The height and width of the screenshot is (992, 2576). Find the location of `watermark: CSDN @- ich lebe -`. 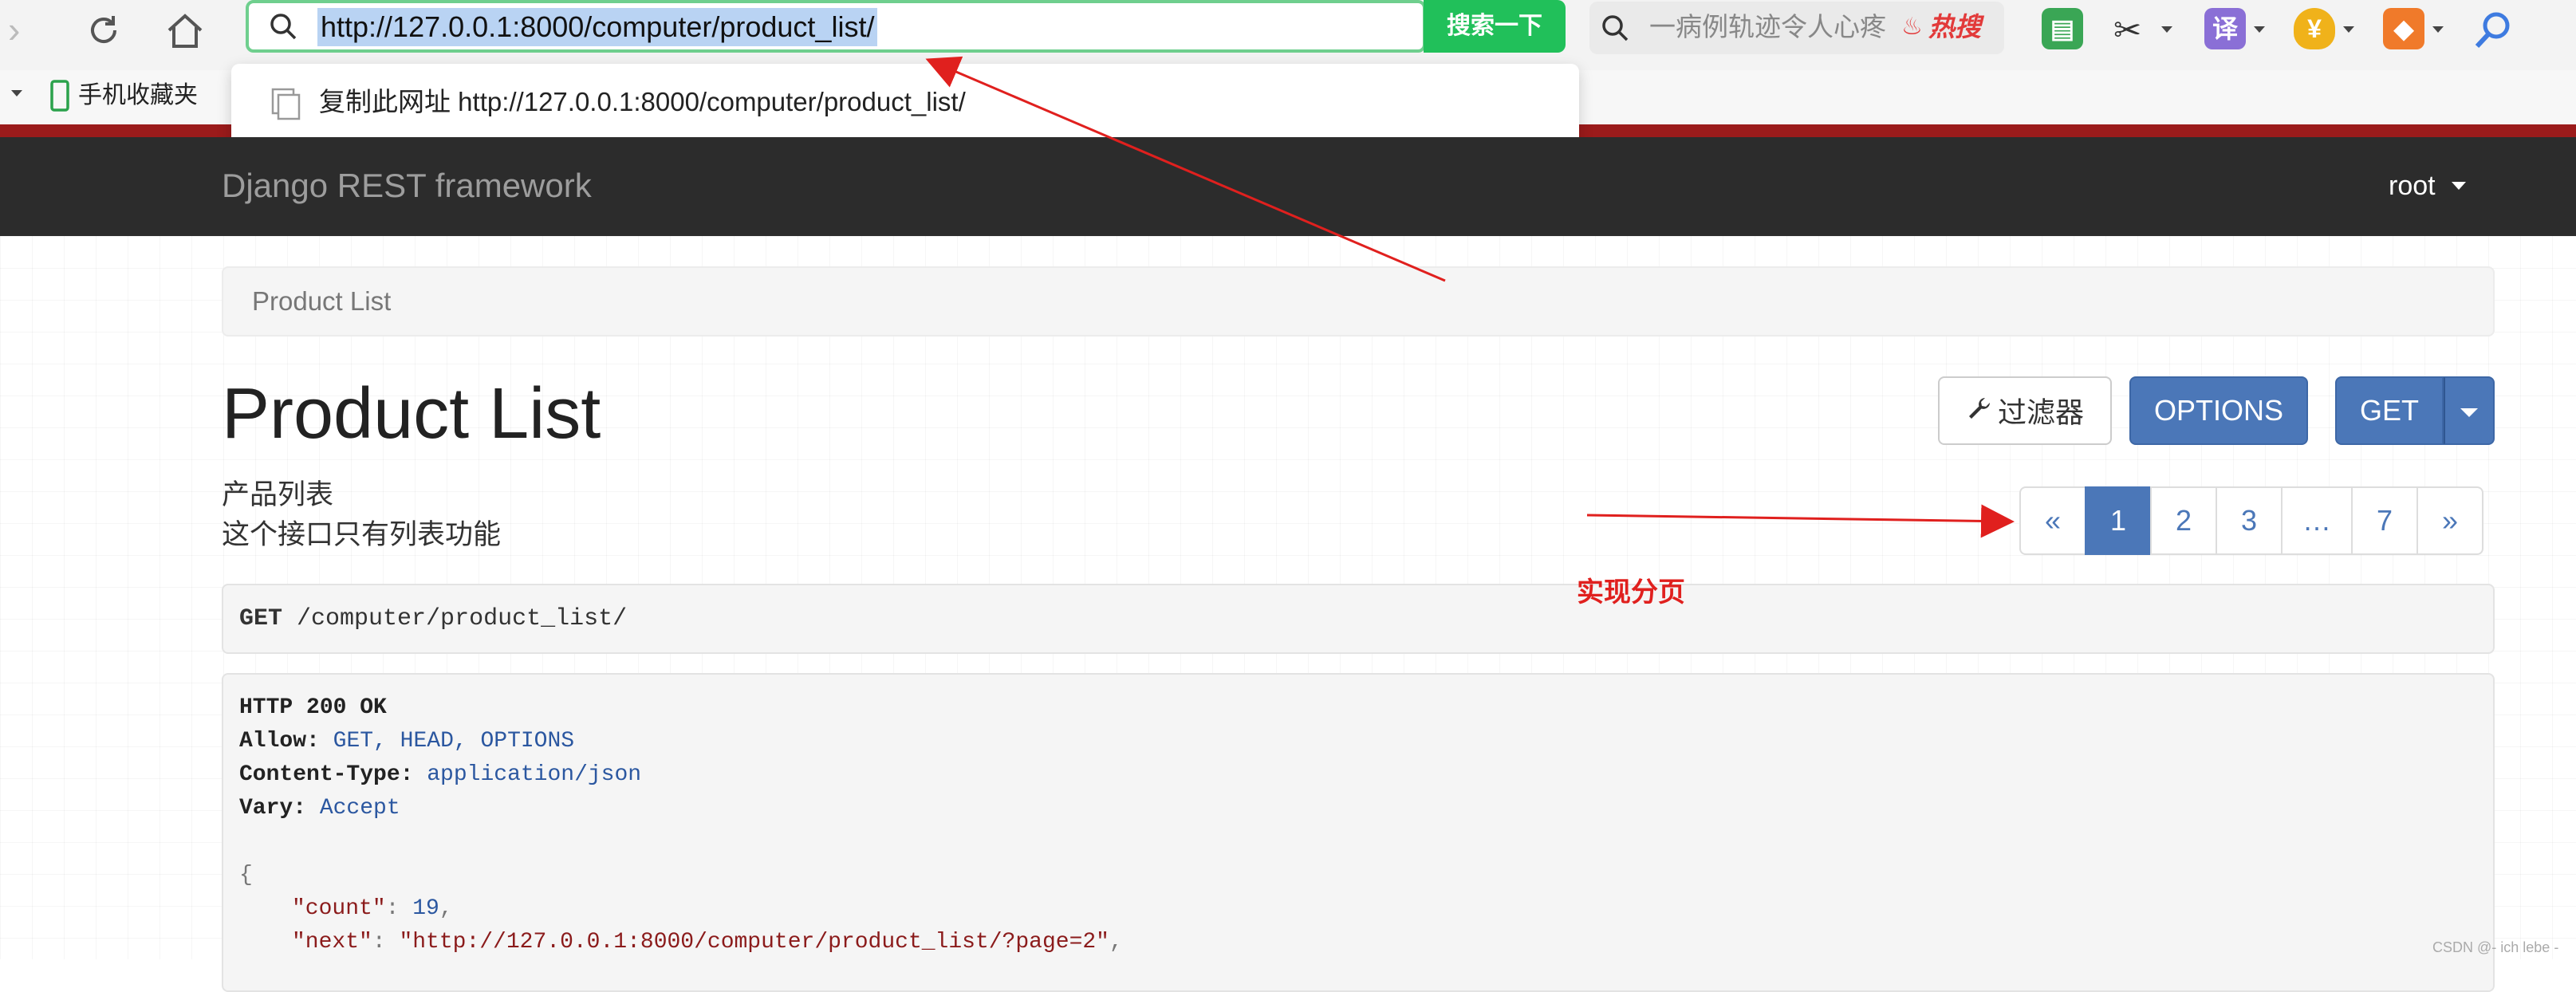

watermark: CSDN @- ich lebe - is located at coordinates (2495, 947).